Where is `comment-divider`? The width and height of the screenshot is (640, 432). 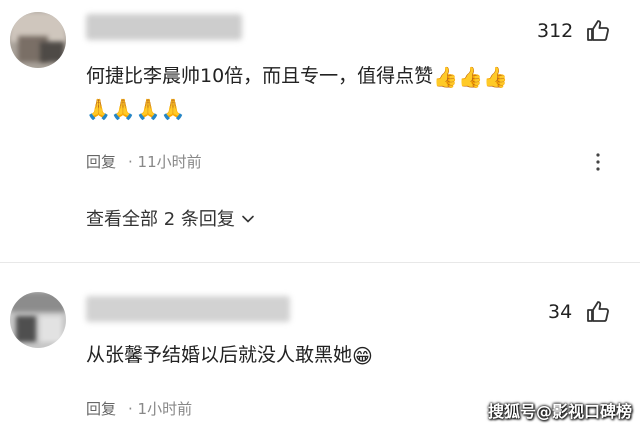
comment-divider is located at coordinates (320, 262).